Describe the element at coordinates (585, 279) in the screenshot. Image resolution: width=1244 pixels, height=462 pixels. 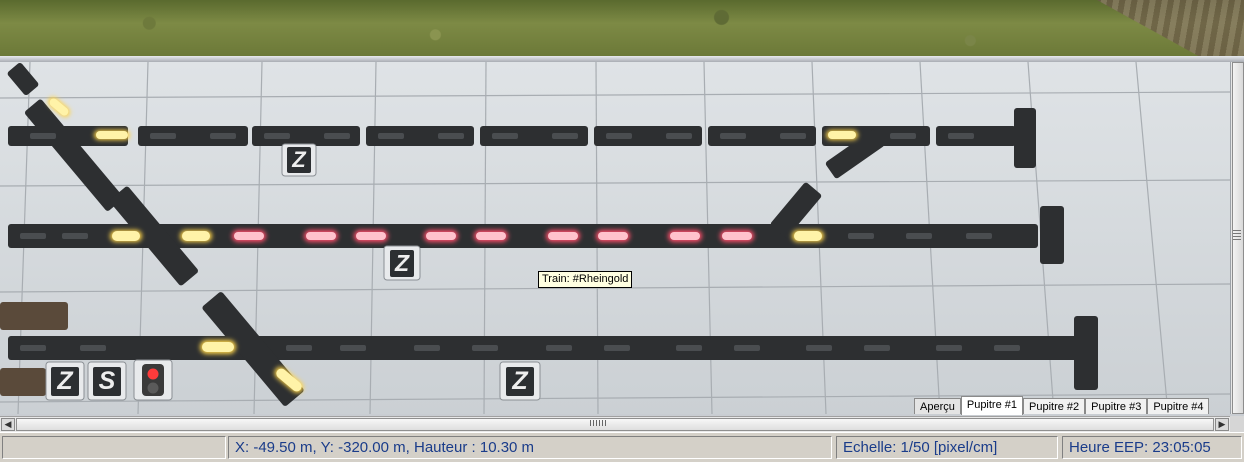
I see `train-tooltip: Train: #Rheingold` at that location.